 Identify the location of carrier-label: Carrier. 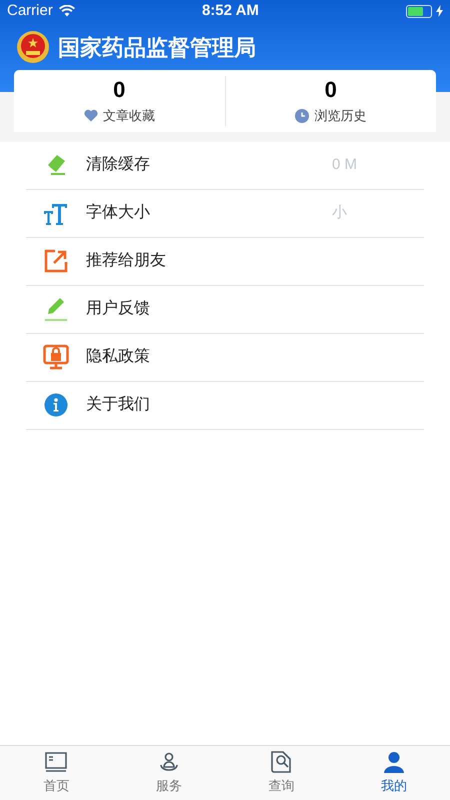
(30, 10).